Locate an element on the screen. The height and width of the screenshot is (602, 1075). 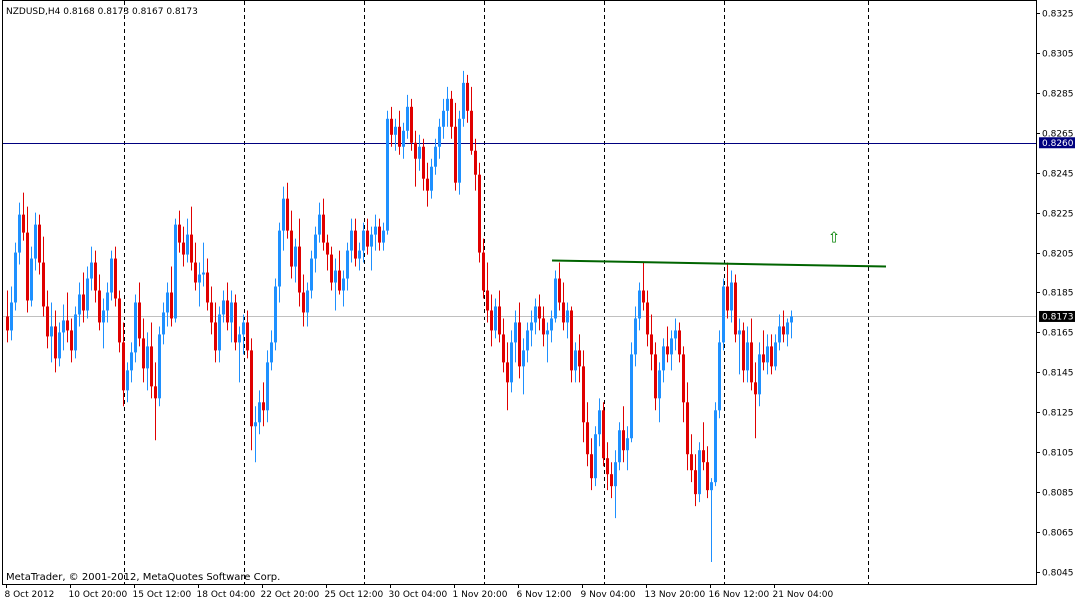
current-price-tag: 0.8173 is located at coordinates (1057, 316).